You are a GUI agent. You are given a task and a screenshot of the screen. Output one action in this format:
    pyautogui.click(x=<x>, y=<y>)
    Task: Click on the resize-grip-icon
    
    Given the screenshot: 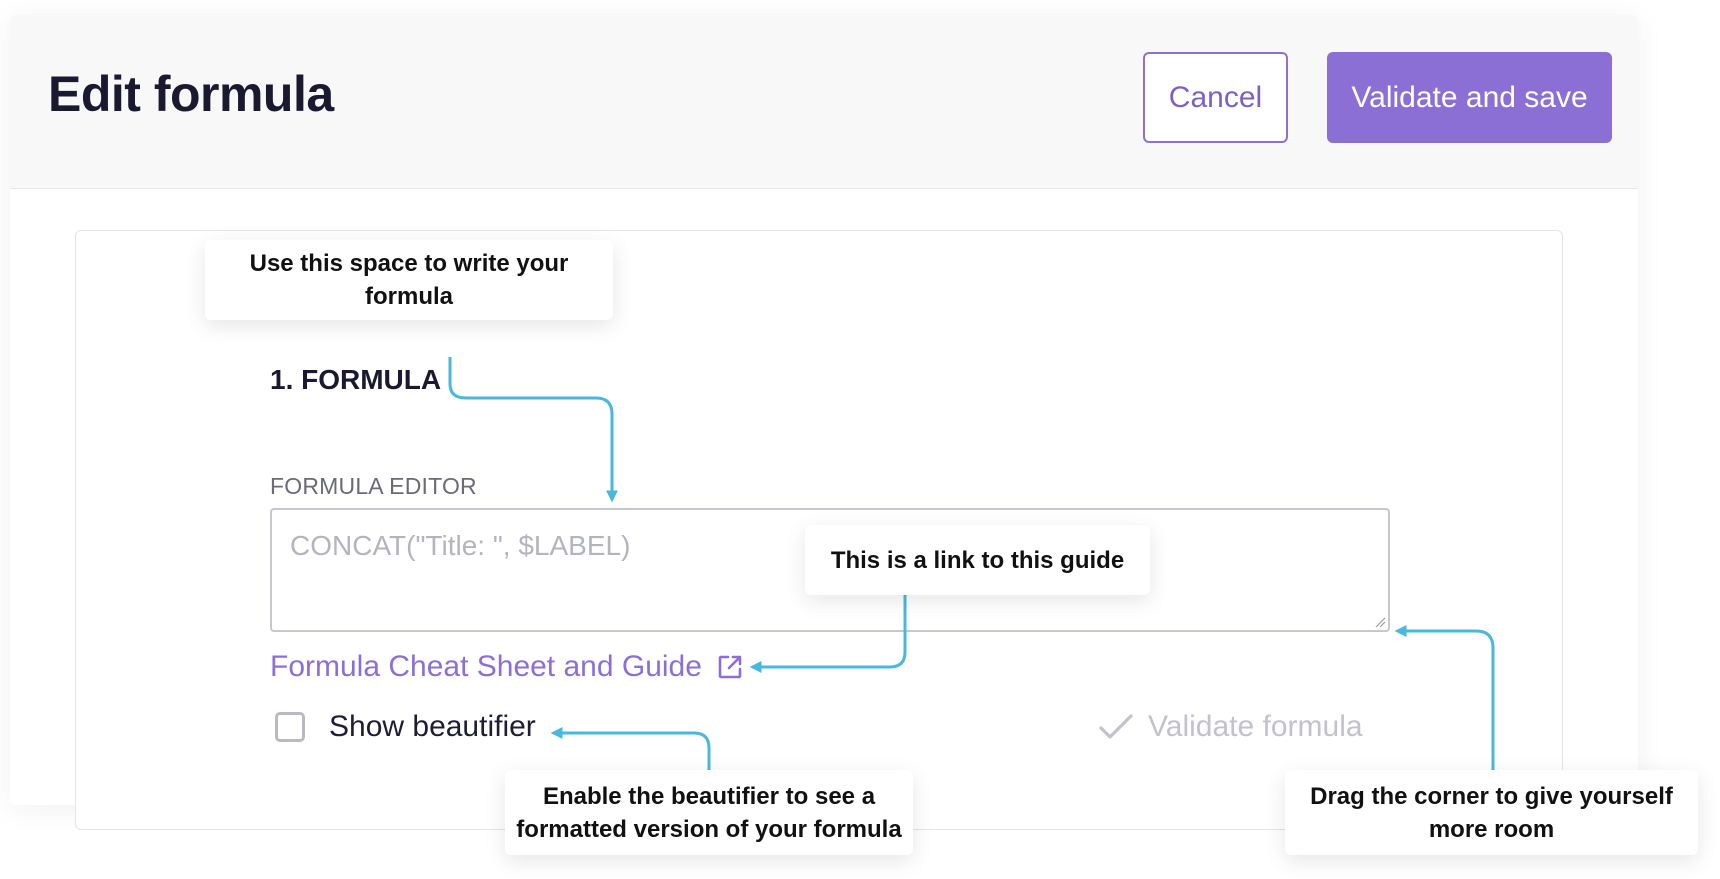 What is the action you would take?
    pyautogui.click(x=1380, y=622)
    